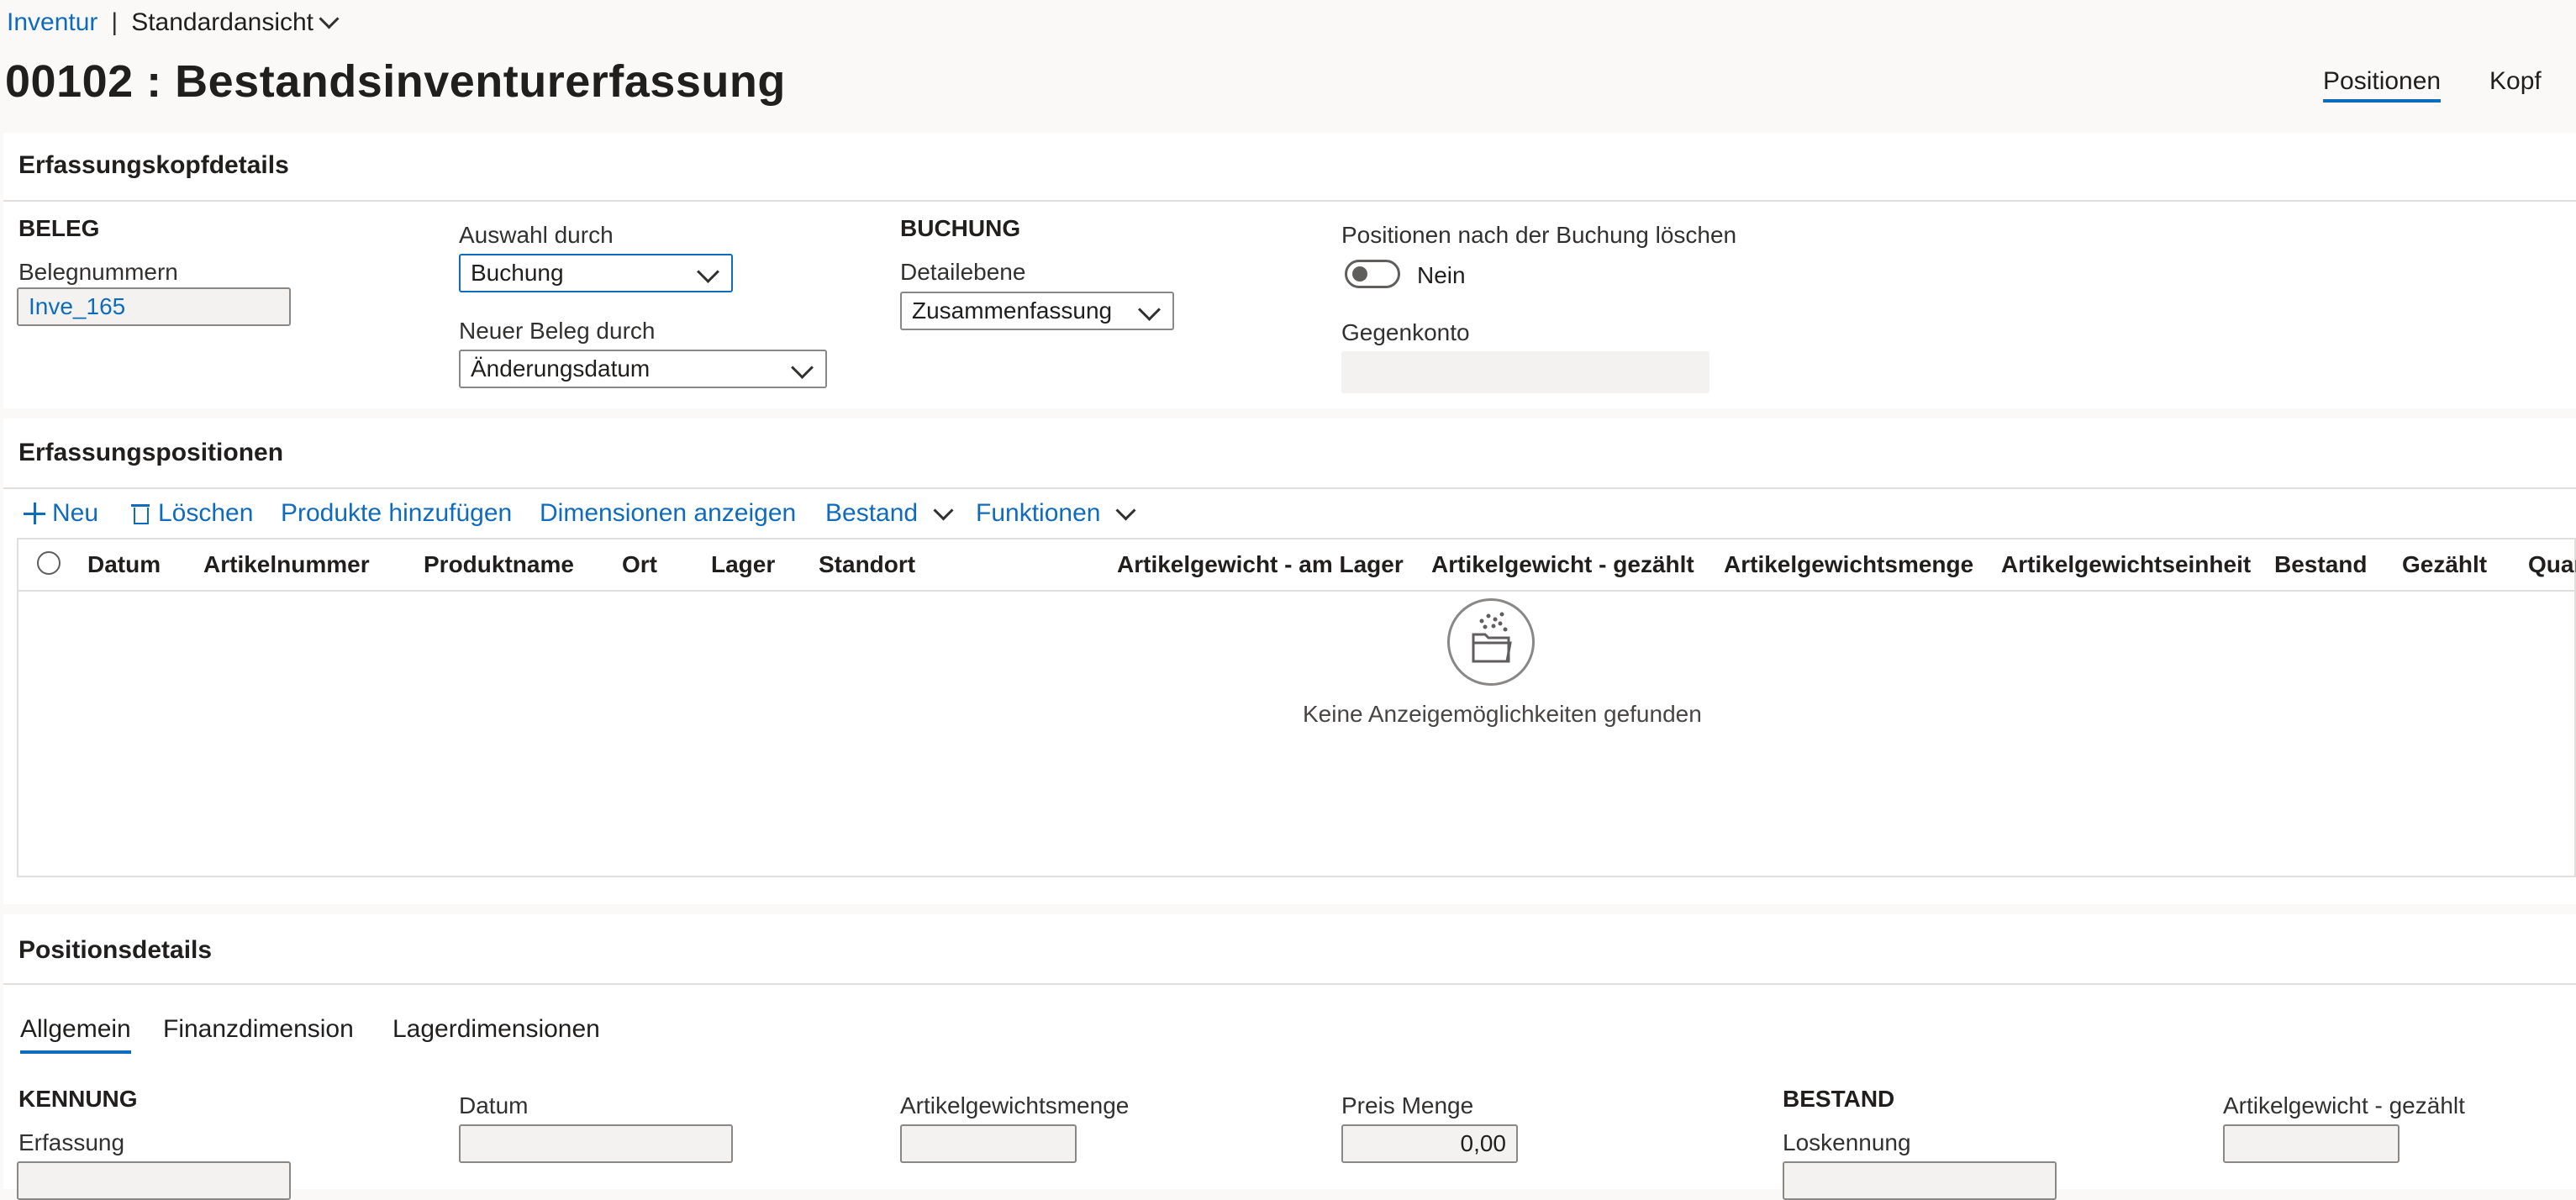 The width and height of the screenshot is (2576, 1200). Describe the element at coordinates (867, 564) in the screenshot. I see `column-header-standort: Standort` at that location.